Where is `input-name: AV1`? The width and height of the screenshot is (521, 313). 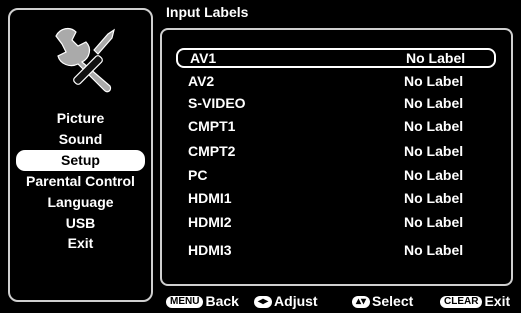 input-name: AV1 is located at coordinates (203, 58).